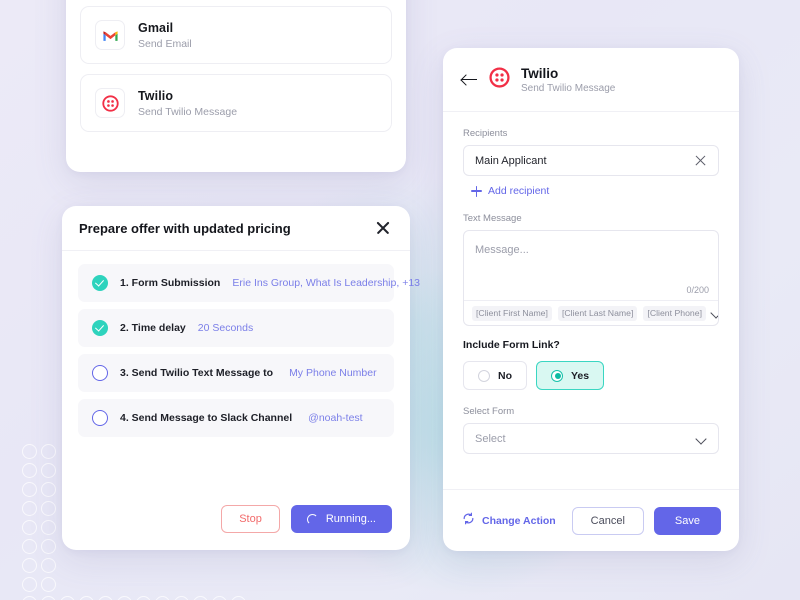  I want to click on action-subtitle: Send Twilio Message, so click(188, 111).